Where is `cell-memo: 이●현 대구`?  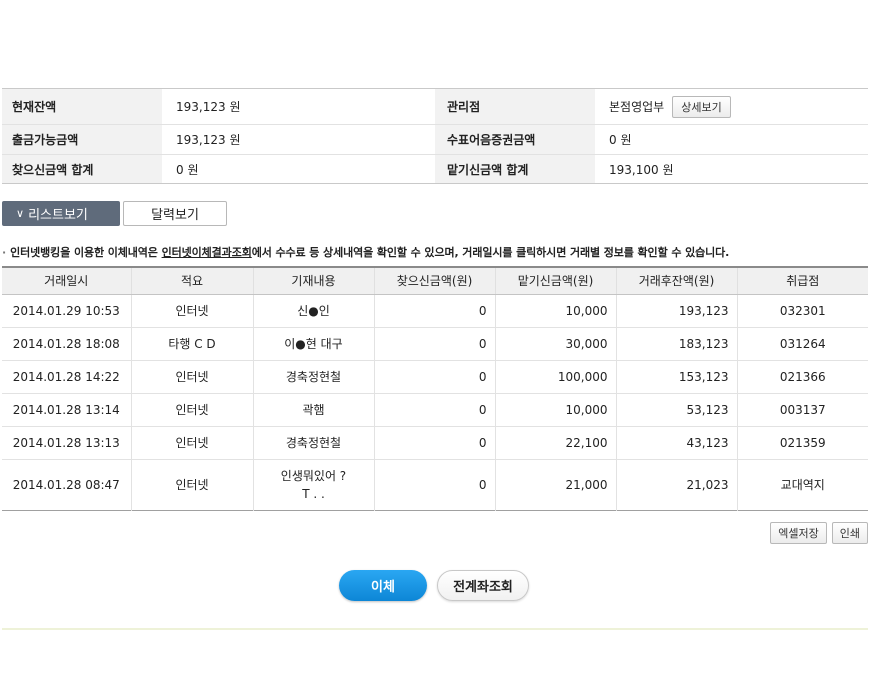 cell-memo: 이●현 대구 is located at coordinates (313, 344).